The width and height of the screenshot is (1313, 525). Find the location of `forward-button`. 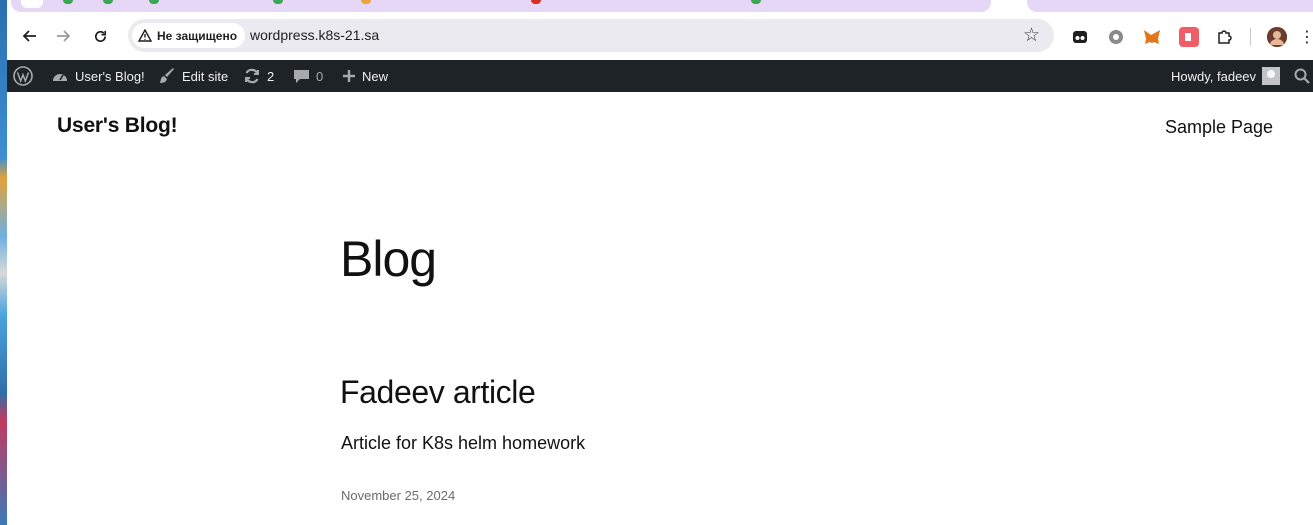

forward-button is located at coordinates (64, 36).